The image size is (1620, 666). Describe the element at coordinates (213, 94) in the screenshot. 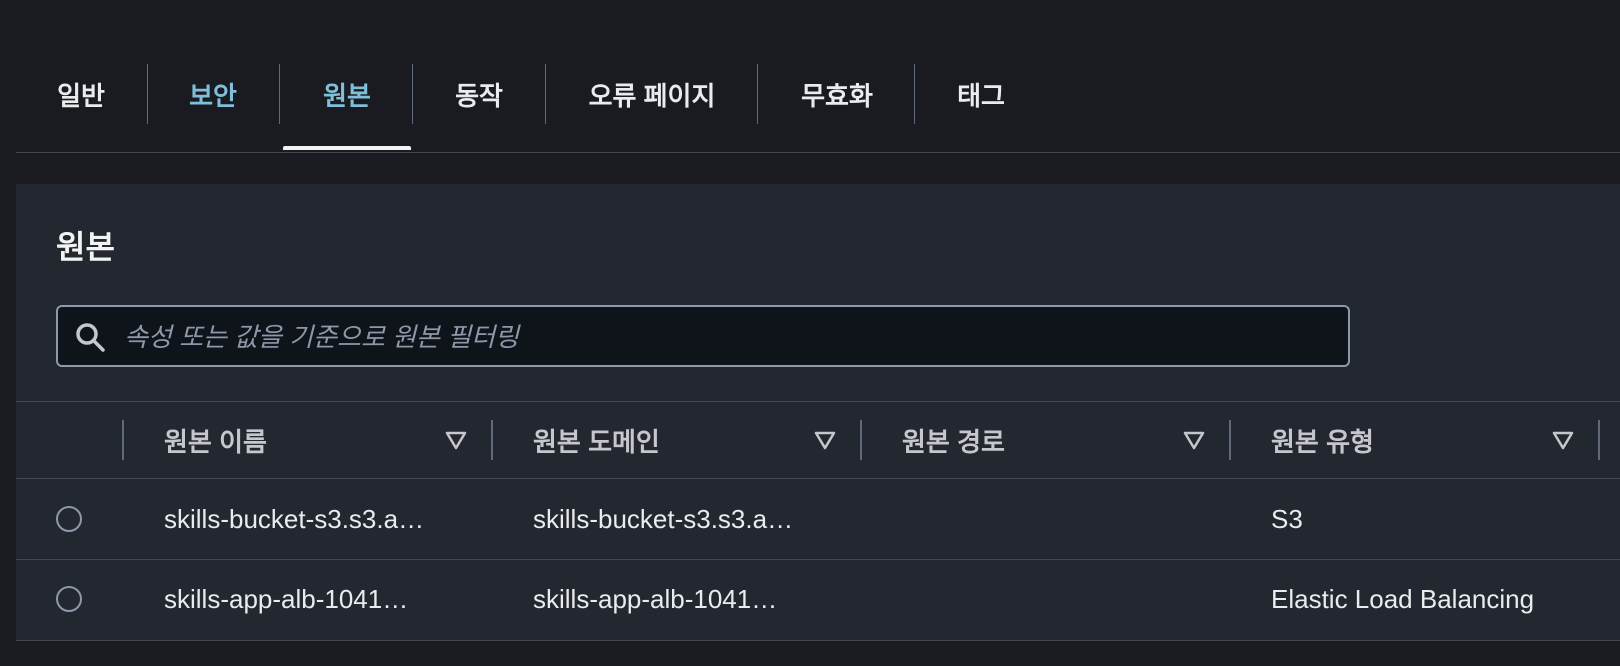

I see `tab-security: 보안` at that location.